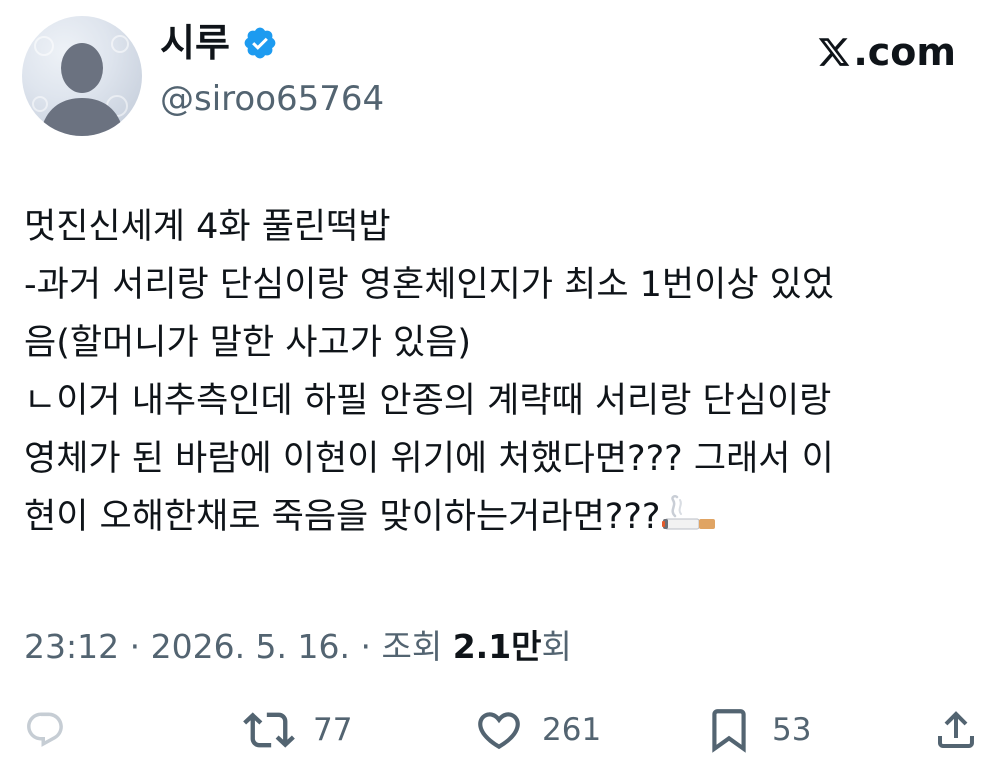  Describe the element at coordinates (248, 343) in the screenshot. I see `tweet-line: 음(할머니가 말한 사고가 있음)` at that location.